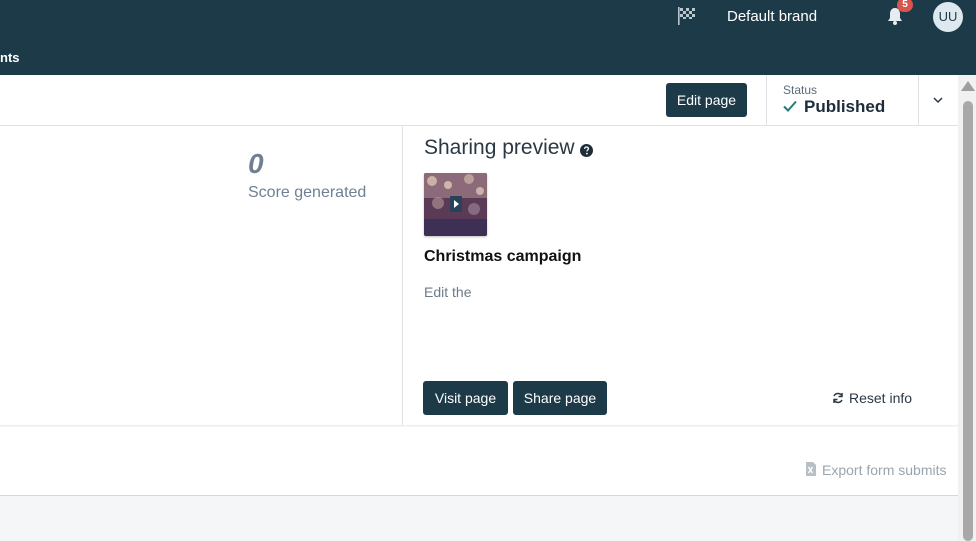 This screenshot has width=976, height=541. I want to click on campaign-description: Edit the, so click(448, 292).